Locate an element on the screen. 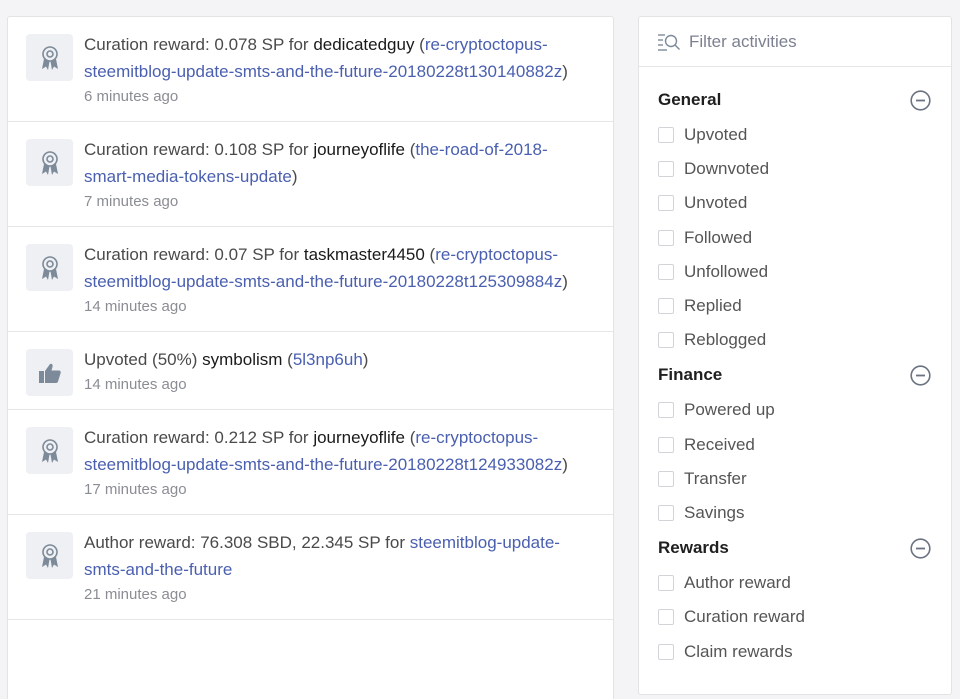 This screenshot has height=699, width=960. filter-option: Replied is located at coordinates (794, 306).